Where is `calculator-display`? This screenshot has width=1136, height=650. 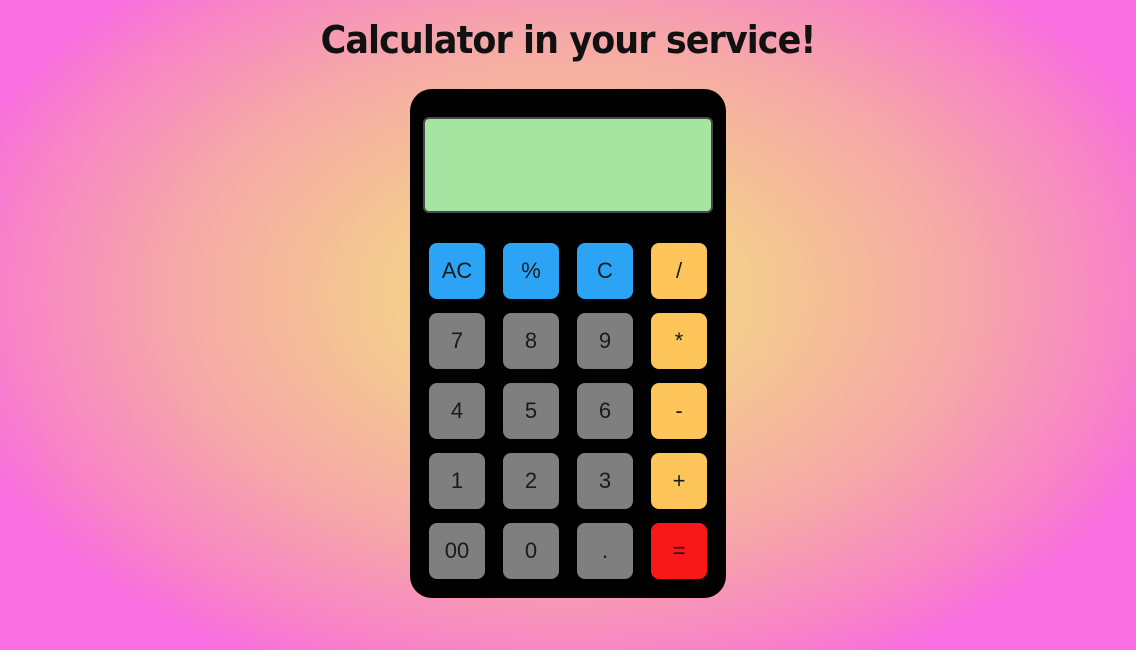 calculator-display is located at coordinates (568, 165).